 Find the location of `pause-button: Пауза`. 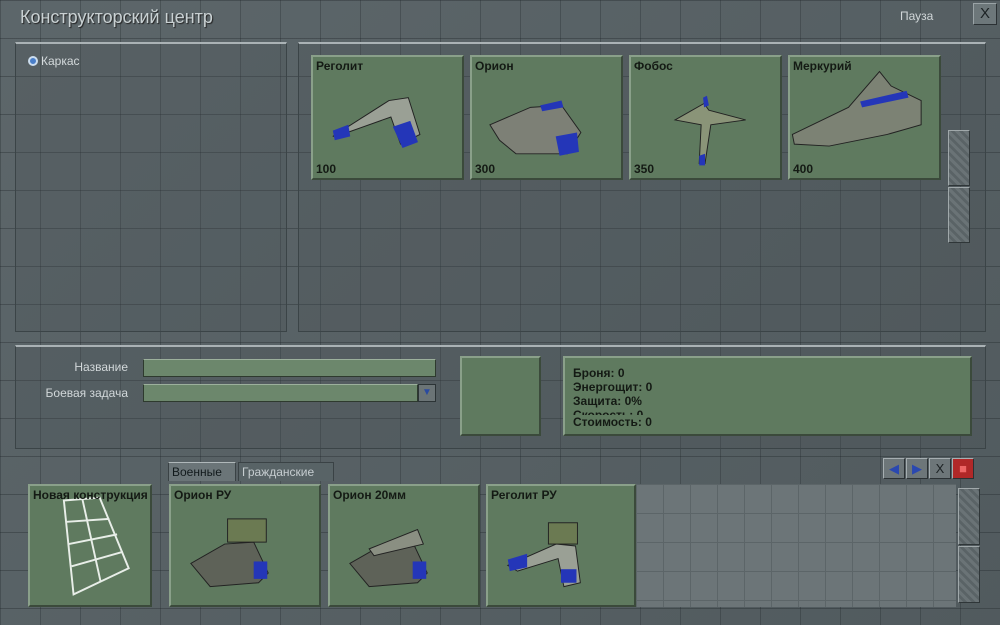

pause-button: Пауза is located at coordinates (916, 16).